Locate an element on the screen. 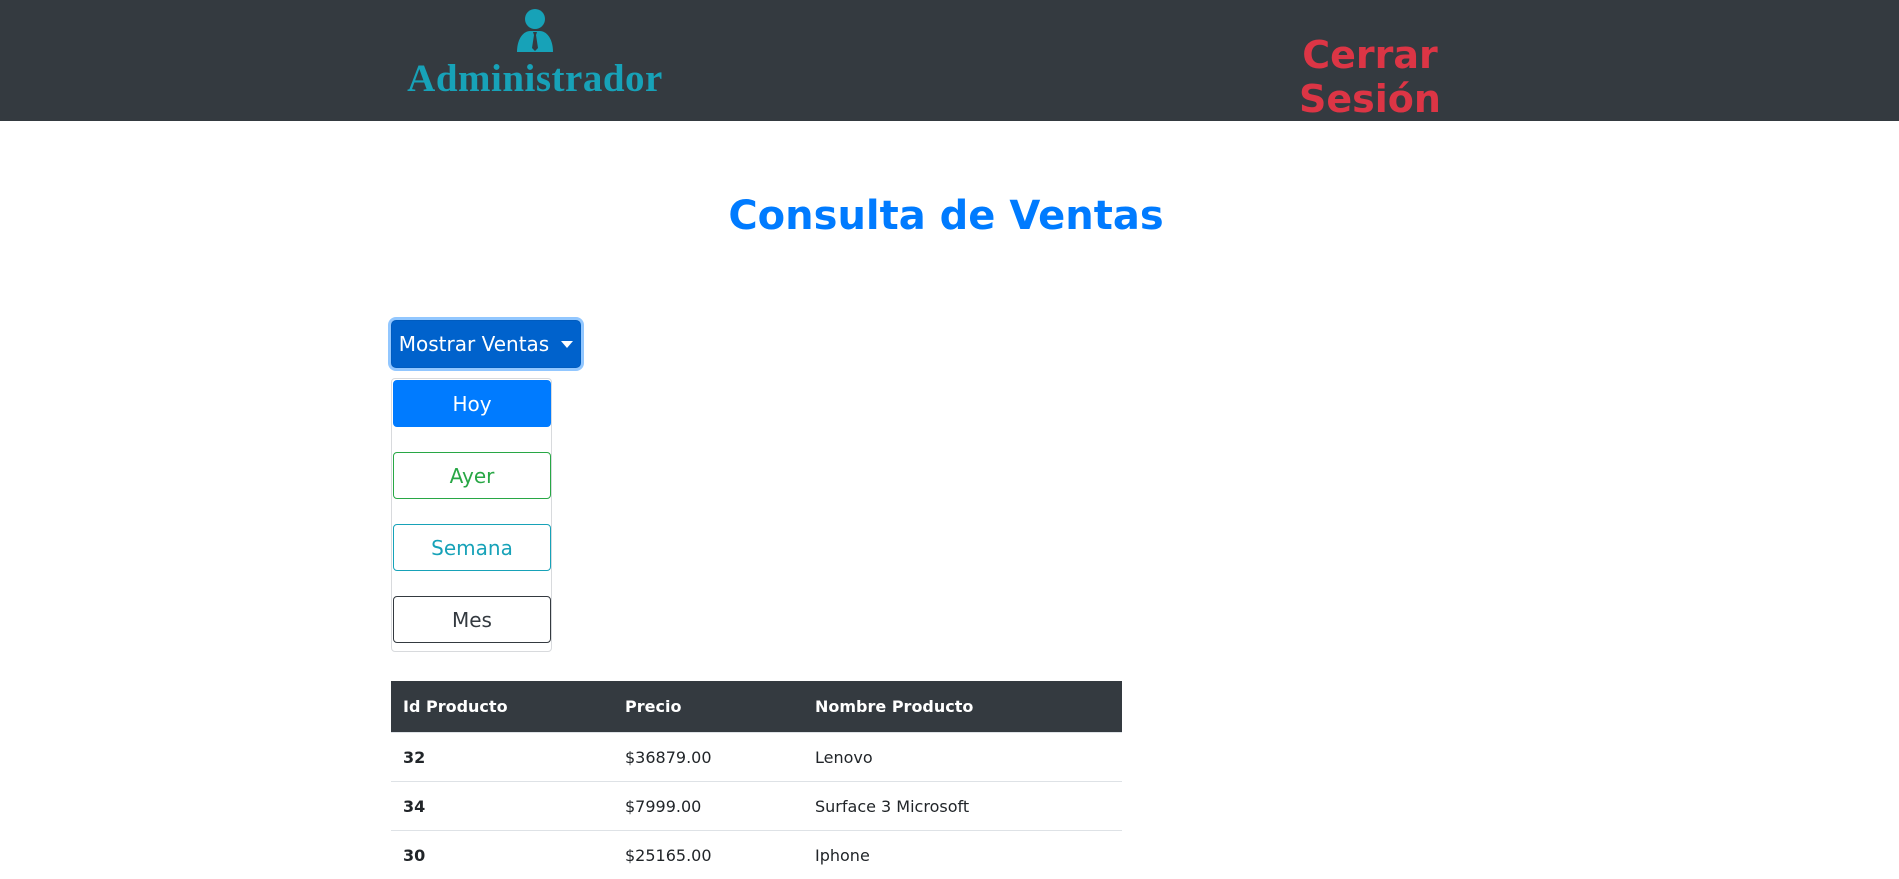  dropdown-toggle-label: Mostrar Ventas is located at coordinates (474, 344).